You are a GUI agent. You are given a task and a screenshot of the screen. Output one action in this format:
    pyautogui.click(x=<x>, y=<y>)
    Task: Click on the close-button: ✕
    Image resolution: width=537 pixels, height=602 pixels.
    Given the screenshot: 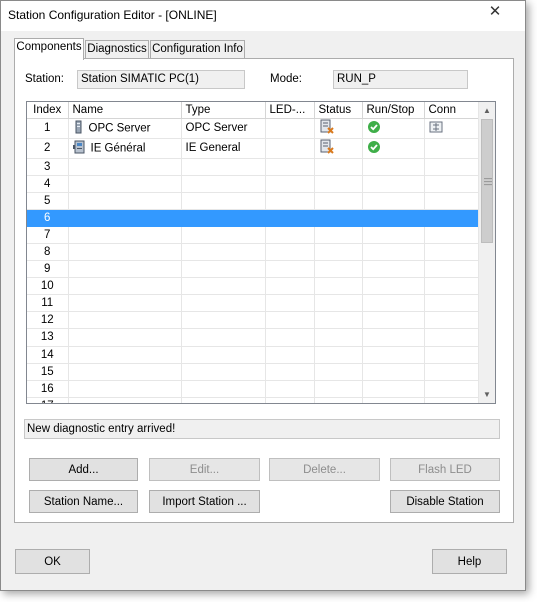 What is the action you would take?
    pyautogui.click(x=495, y=12)
    